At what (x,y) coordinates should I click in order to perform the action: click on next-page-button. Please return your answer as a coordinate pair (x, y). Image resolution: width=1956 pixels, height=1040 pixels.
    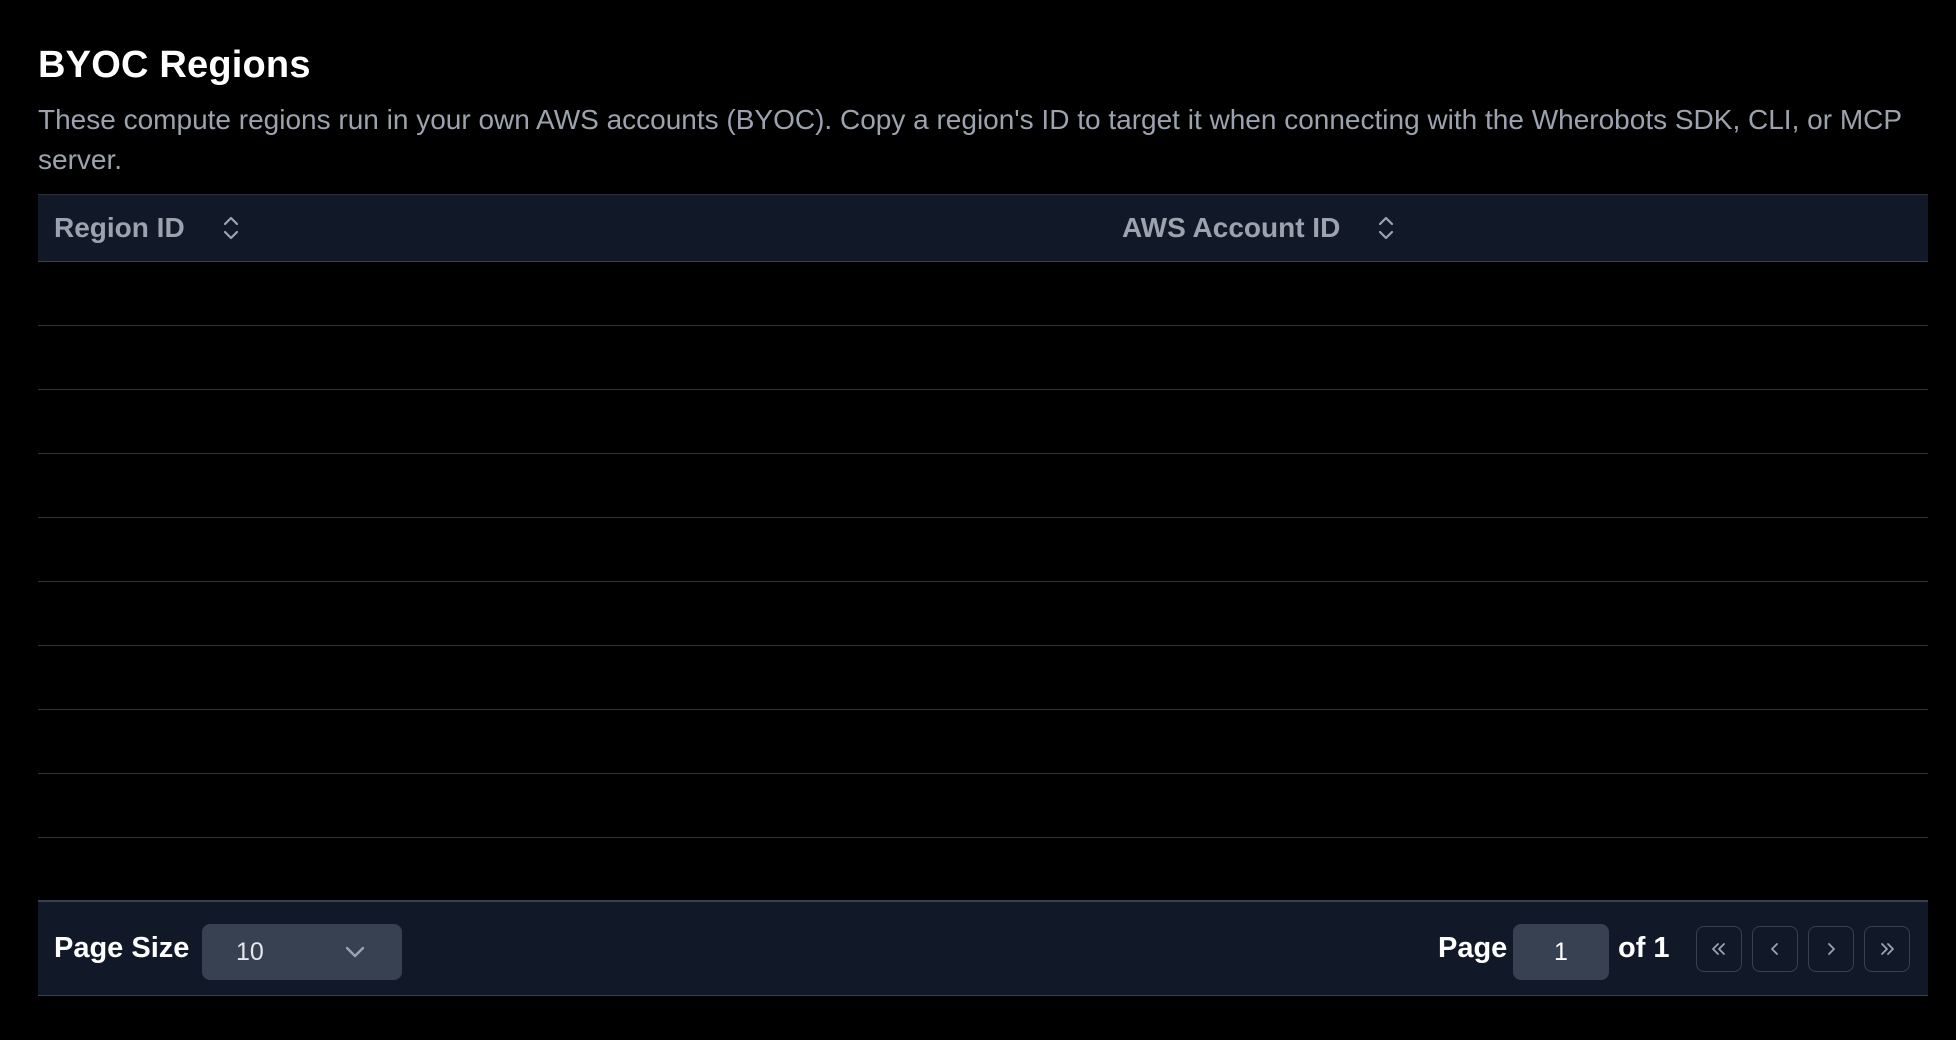
    Looking at the image, I should click on (1831, 949).